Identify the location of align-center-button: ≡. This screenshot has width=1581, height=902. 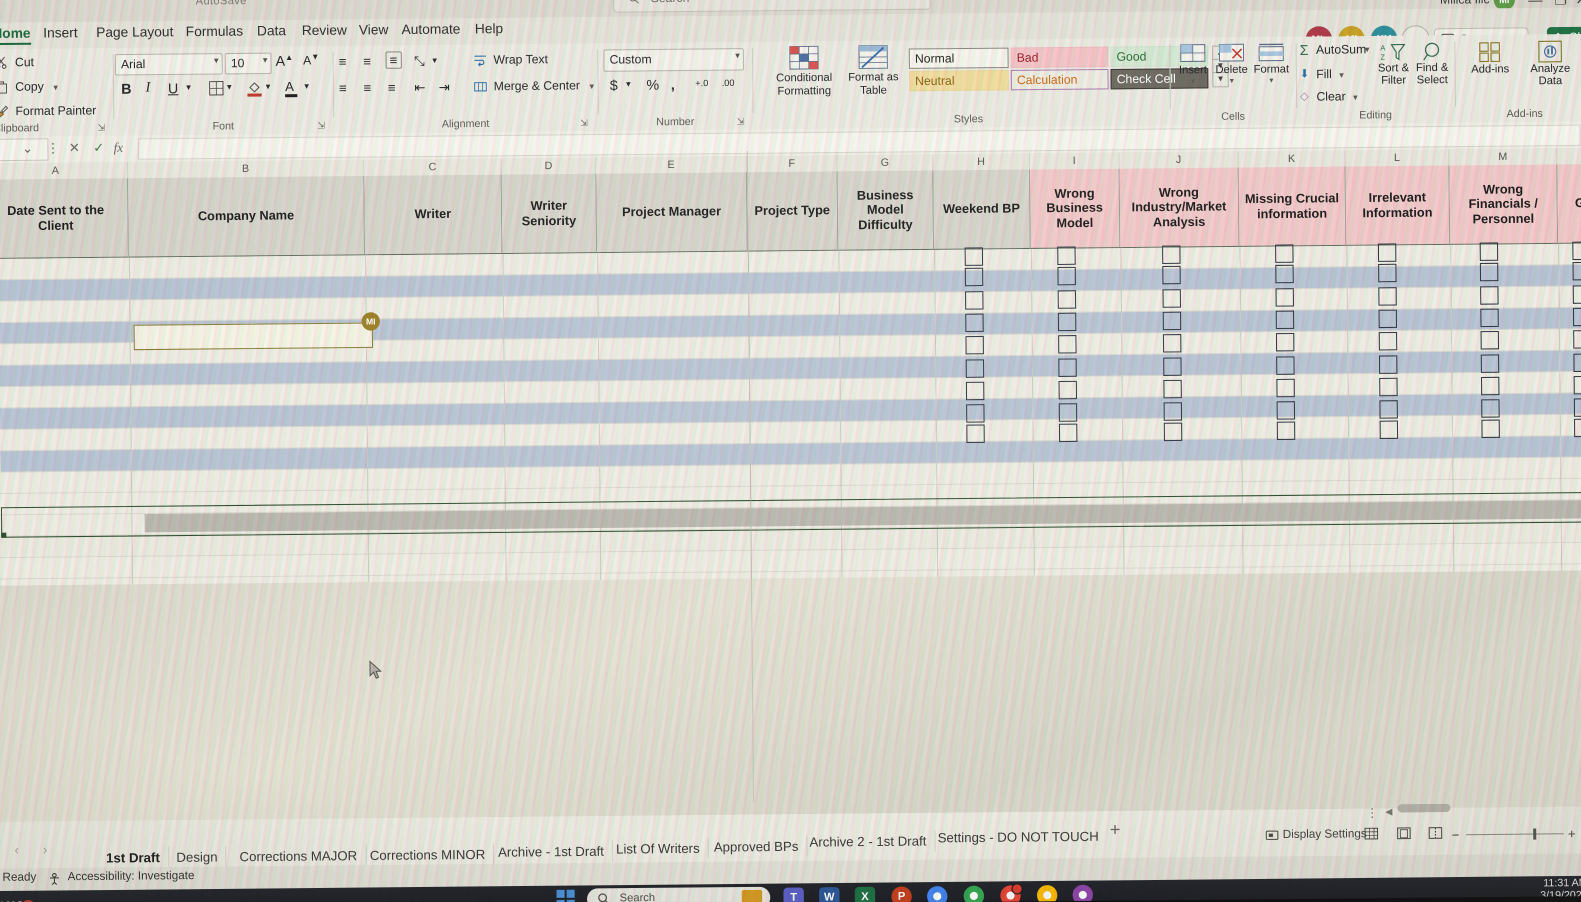
(367, 87).